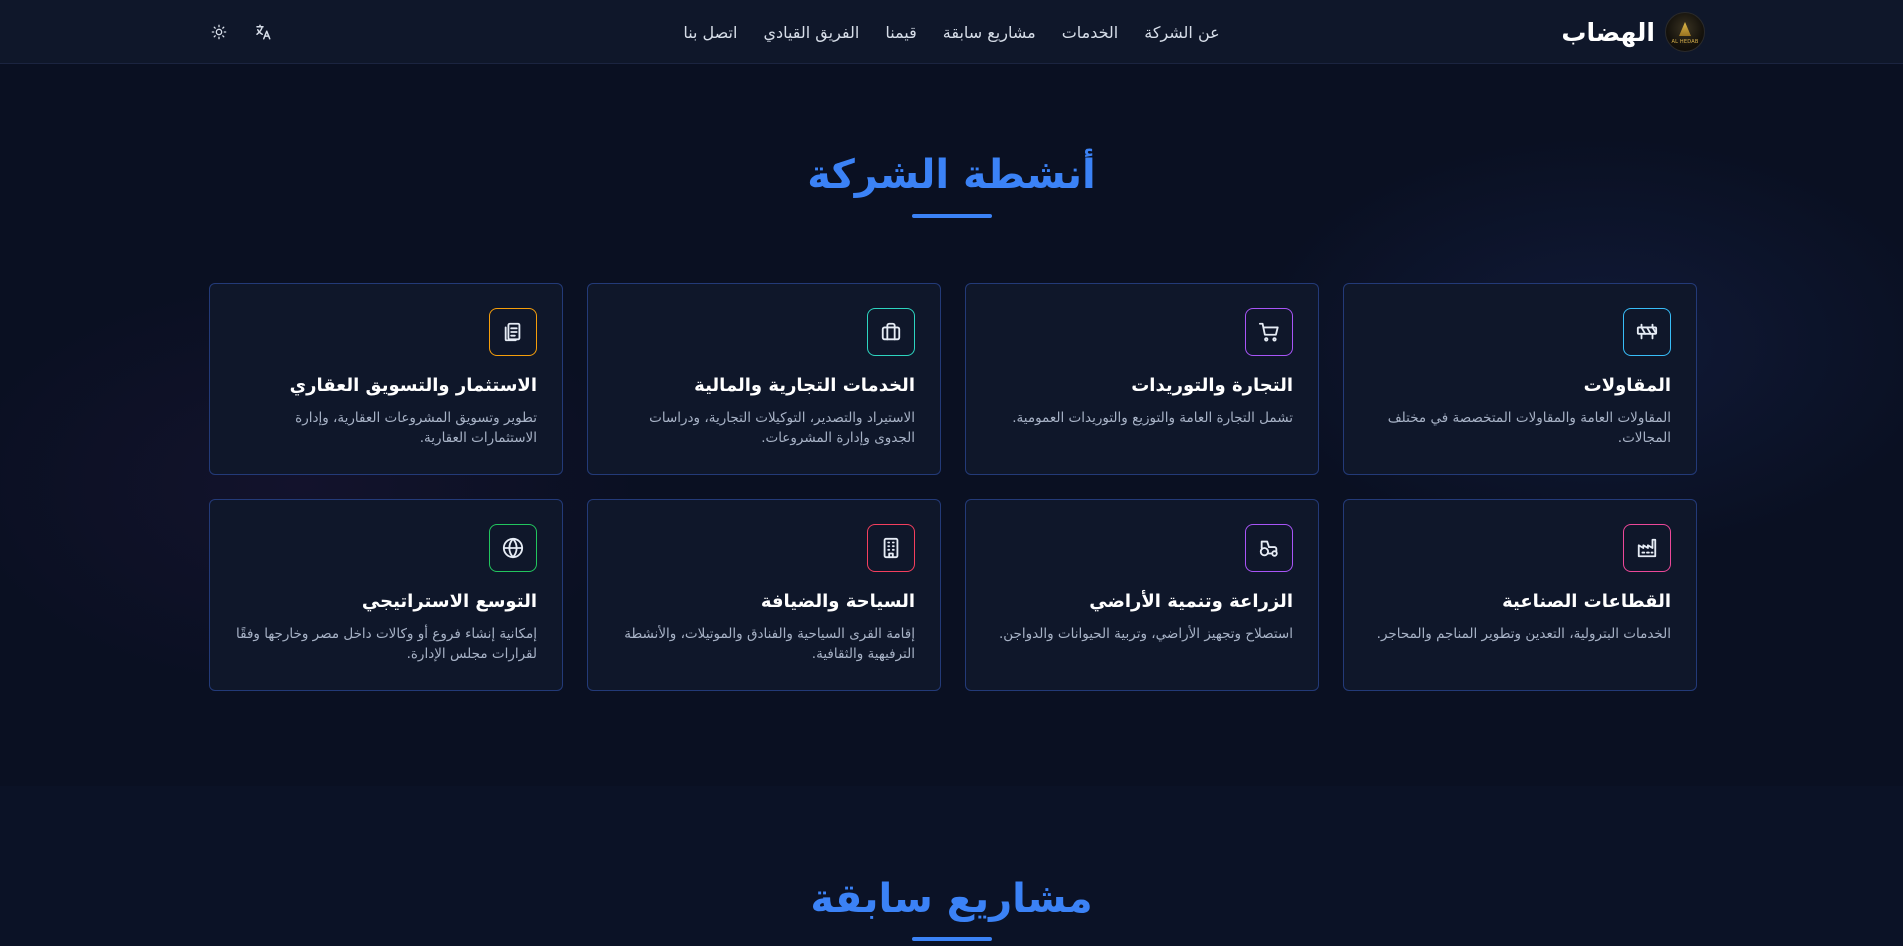 Image resolution: width=1903 pixels, height=946 pixels. Describe the element at coordinates (513, 548) in the screenshot. I see `globe-icon` at that location.